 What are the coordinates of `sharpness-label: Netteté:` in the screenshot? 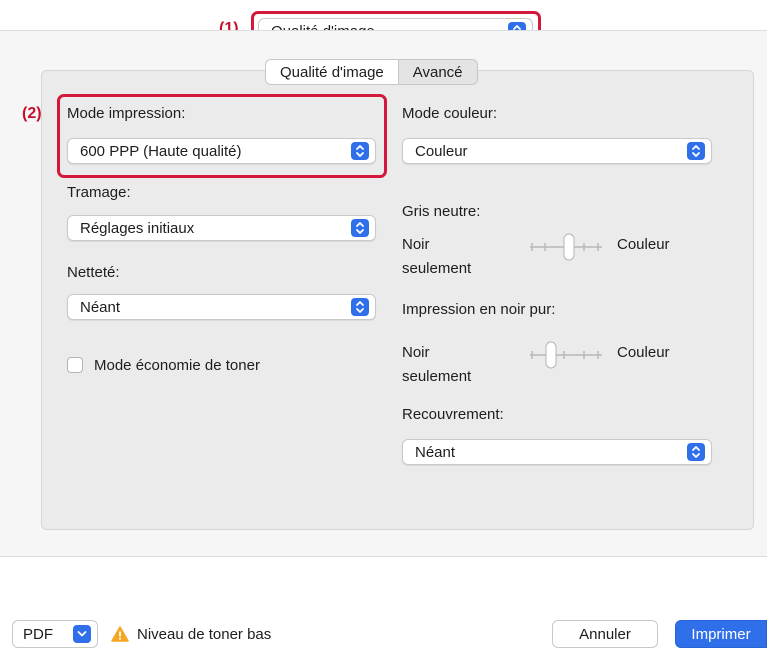 It's located at (93, 272).